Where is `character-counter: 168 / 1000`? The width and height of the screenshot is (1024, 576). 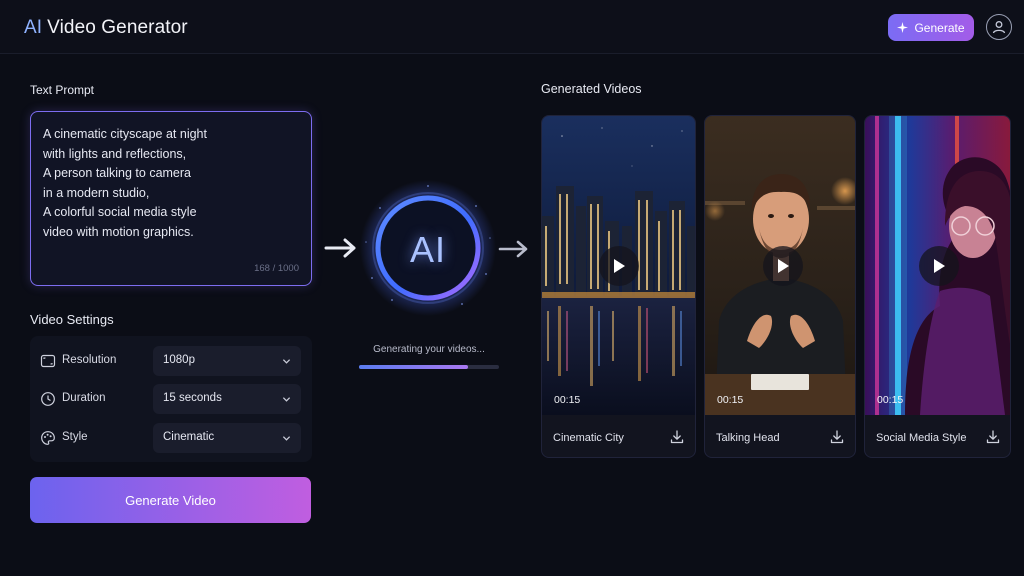 character-counter: 168 / 1000 is located at coordinates (276, 268).